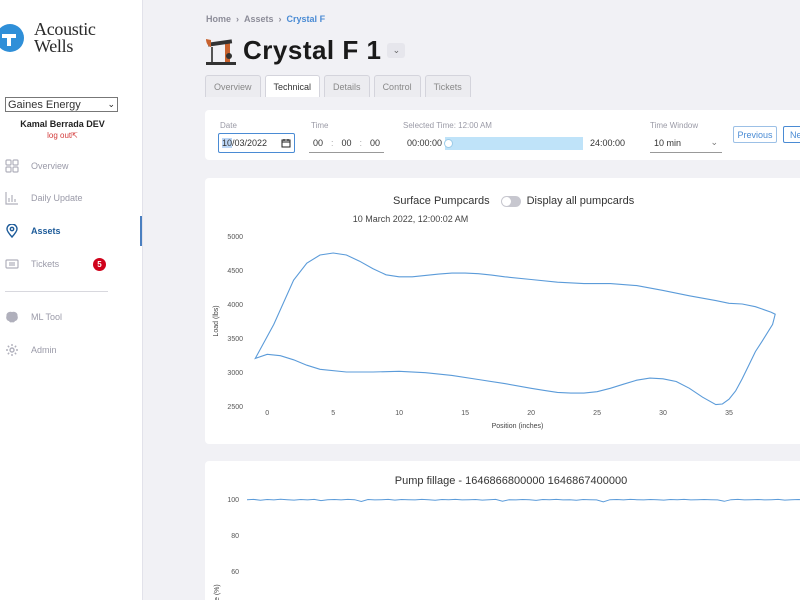  Describe the element at coordinates (216, 320) in the screenshot. I see `y-axis-label: Load (lbs)` at that location.